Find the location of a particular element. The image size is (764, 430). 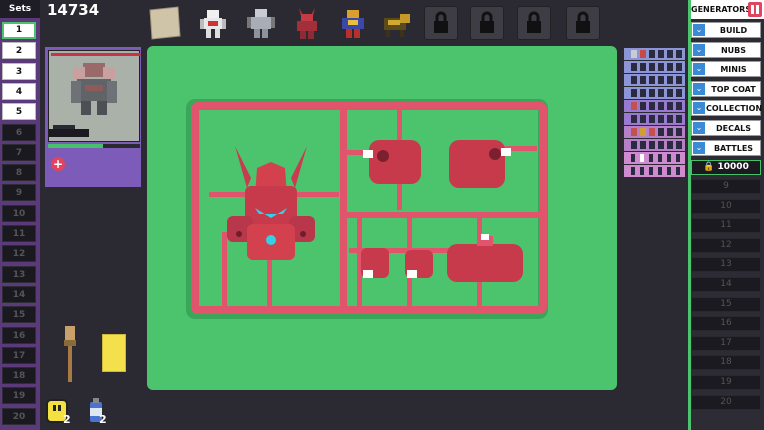

robot-parts-list is located at coordinates (654, 113).